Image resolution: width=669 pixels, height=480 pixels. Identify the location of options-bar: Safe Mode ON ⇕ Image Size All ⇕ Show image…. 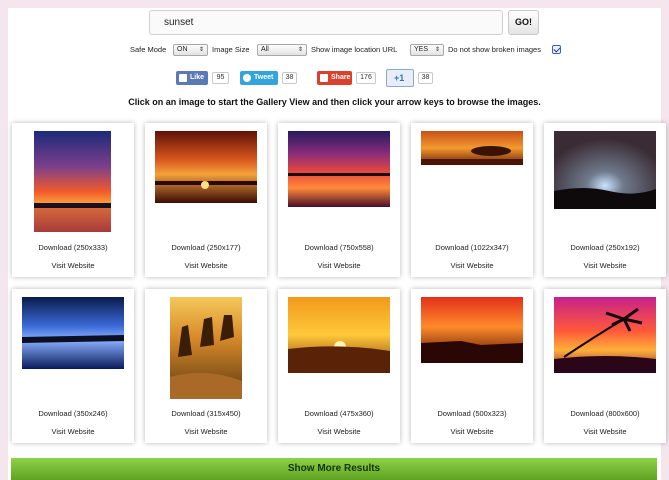
(334, 51).